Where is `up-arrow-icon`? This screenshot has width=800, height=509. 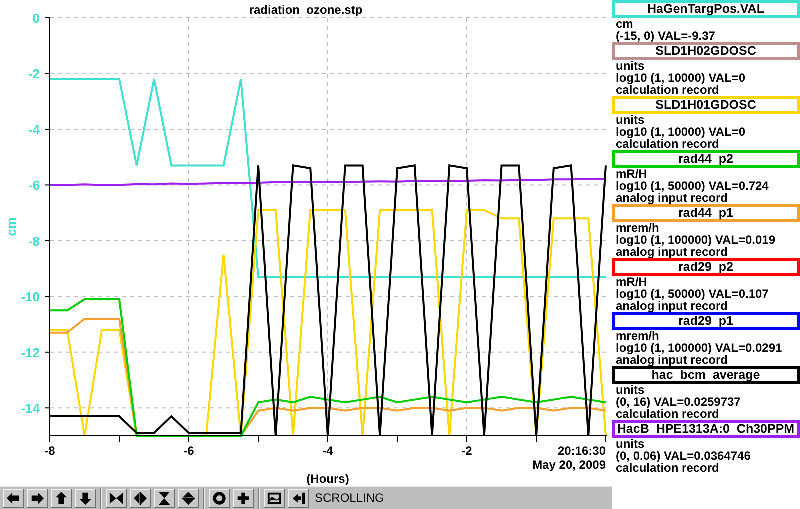
up-arrow-icon is located at coordinates (61, 498).